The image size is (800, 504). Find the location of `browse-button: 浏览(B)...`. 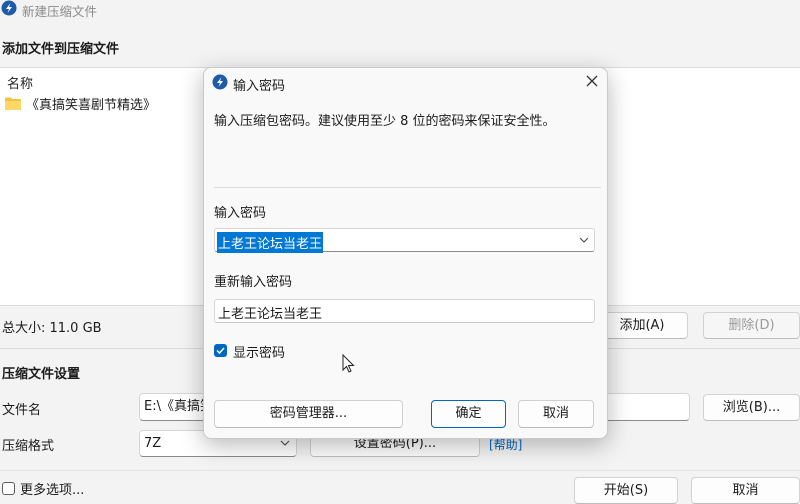

browse-button: 浏览(B)... is located at coordinates (751, 407).